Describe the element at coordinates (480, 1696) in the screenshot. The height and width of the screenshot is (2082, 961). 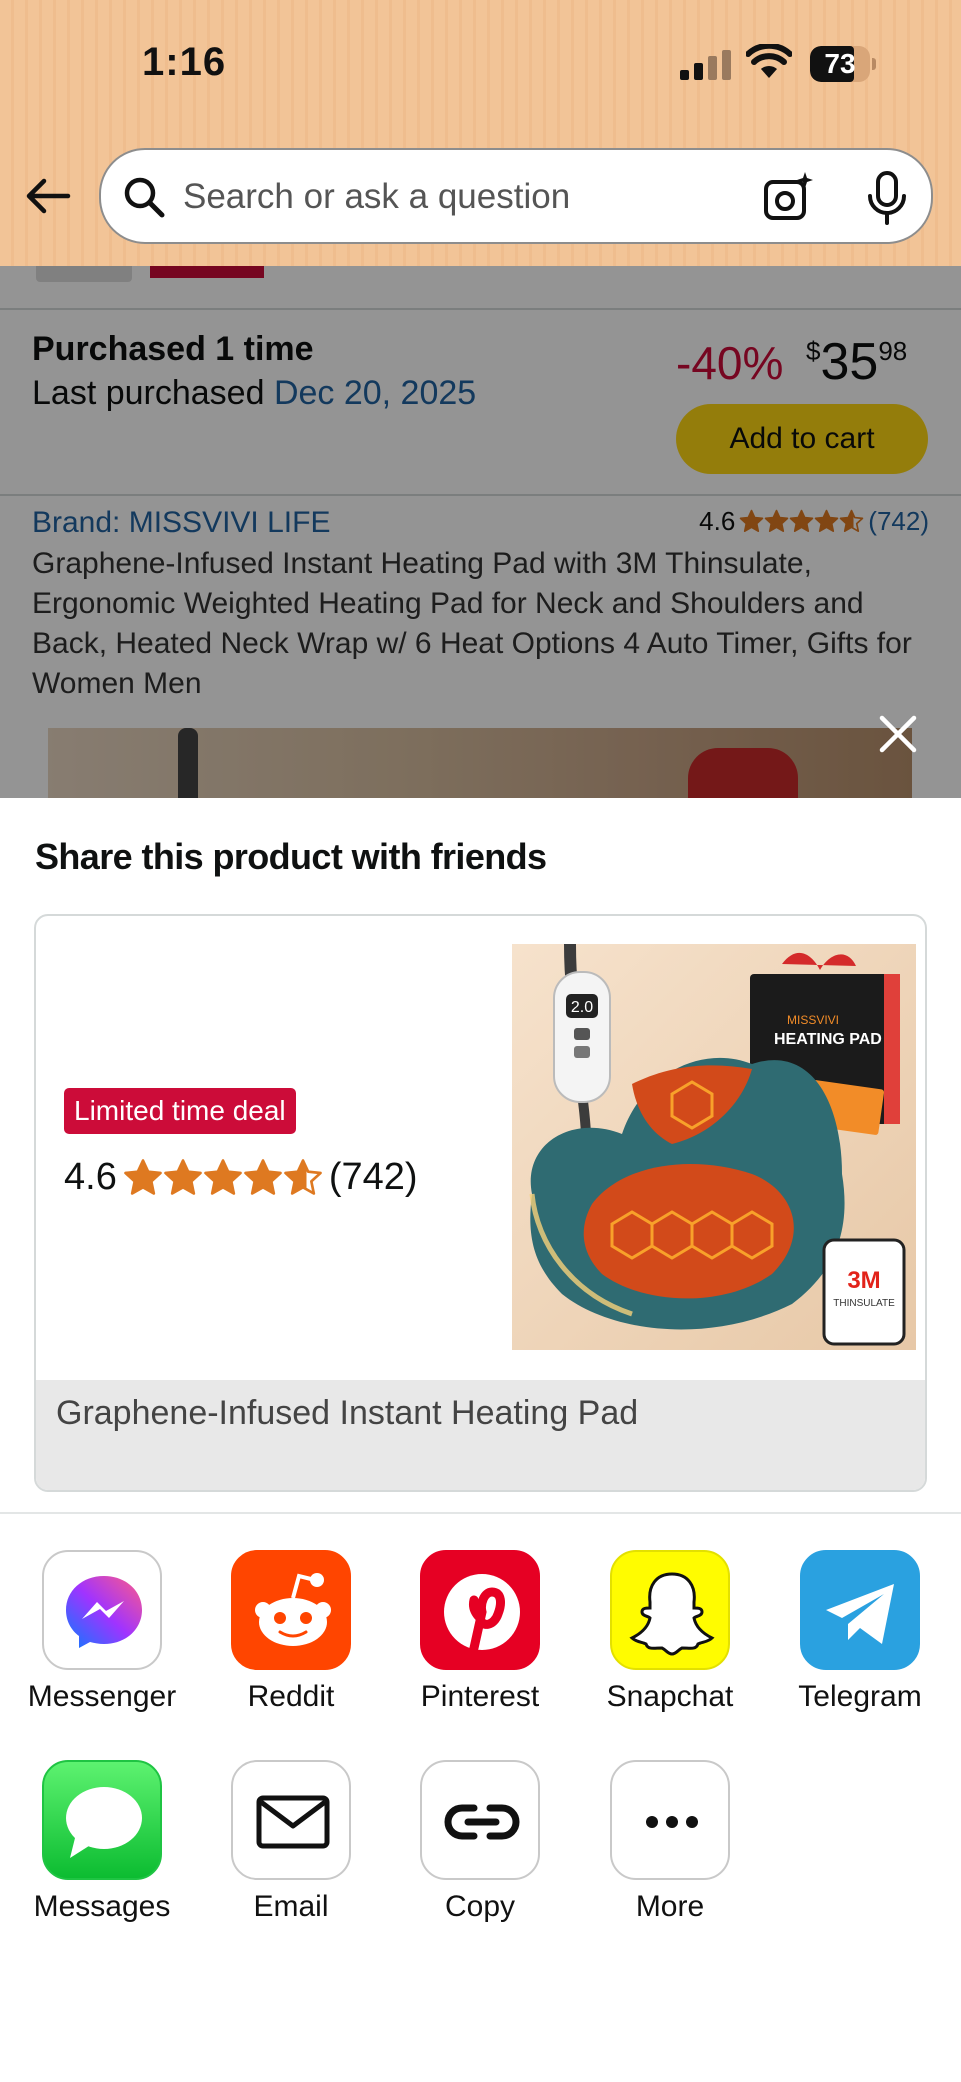
I see `app-label: Pinterest` at that location.